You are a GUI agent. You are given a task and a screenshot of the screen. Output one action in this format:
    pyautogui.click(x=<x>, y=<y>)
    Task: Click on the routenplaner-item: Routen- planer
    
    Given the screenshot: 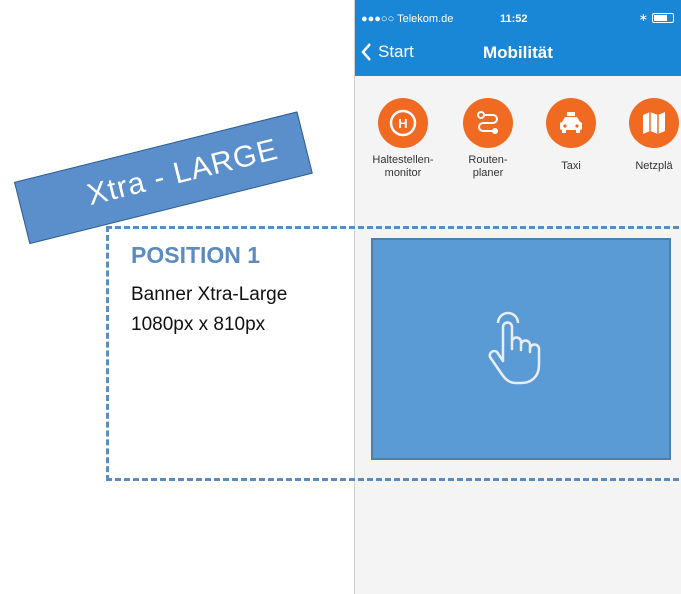 What is the action you would take?
    pyautogui.click(x=488, y=139)
    